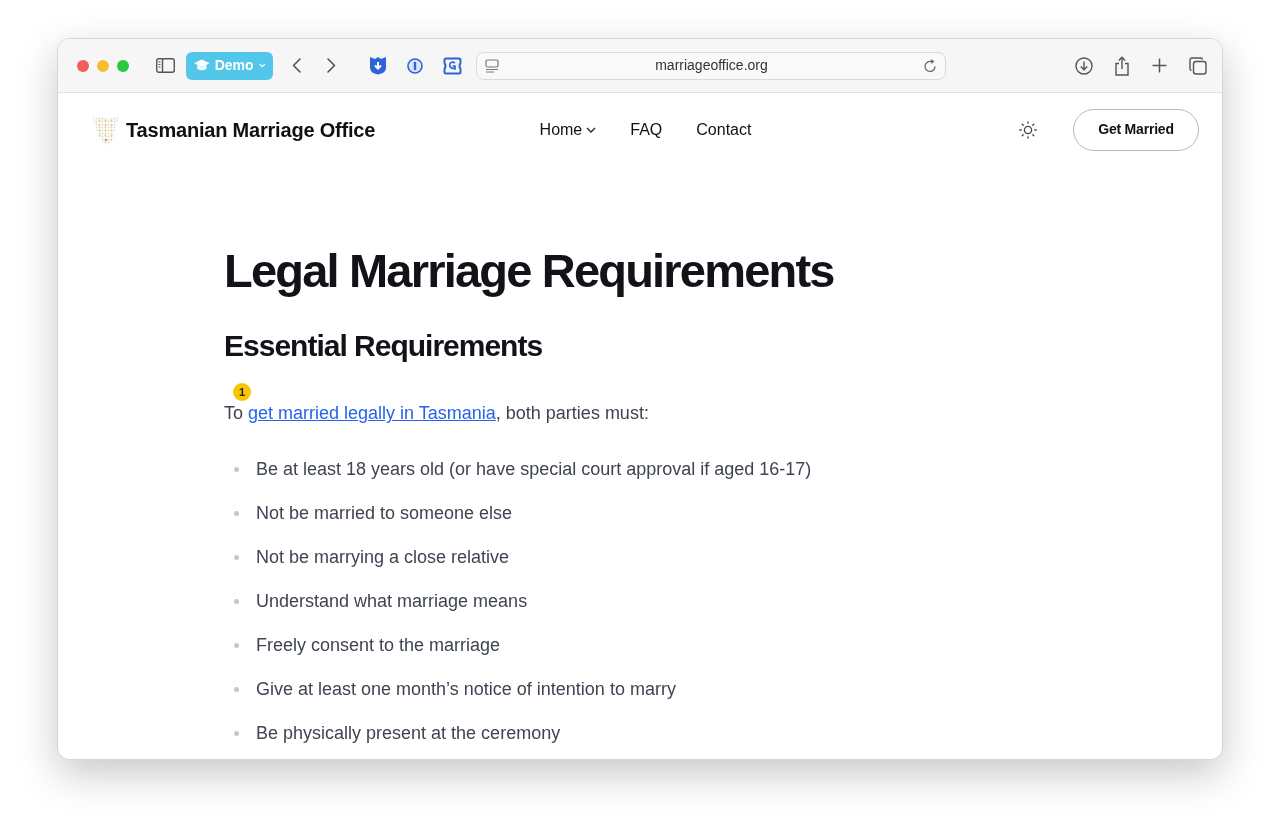 The height and width of the screenshot is (835, 1280). I want to click on get-married-button: Get Married, so click(1136, 129).